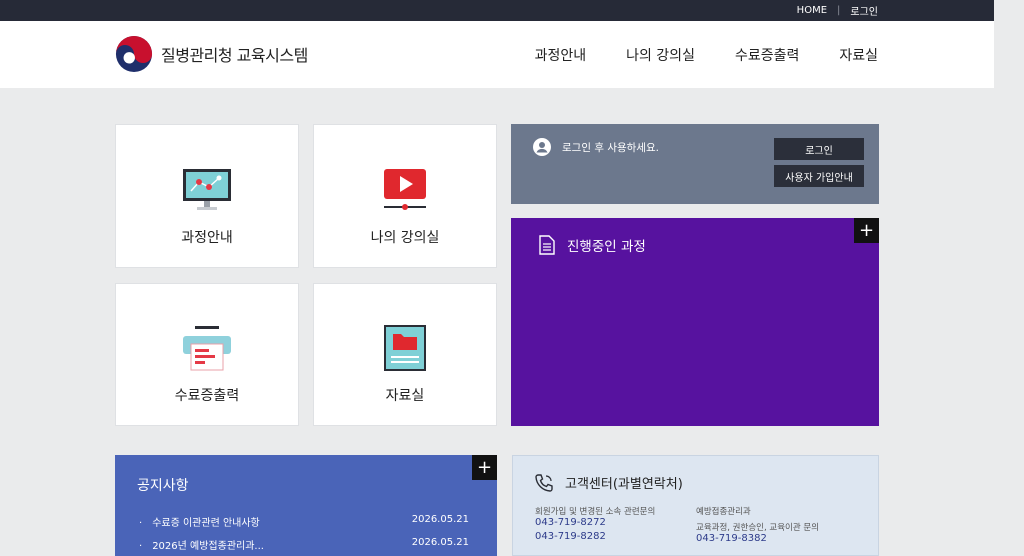 The width and height of the screenshot is (1024, 556). What do you see at coordinates (405, 348) in the screenshot?
I see `folder-board-icon` at bounding box center [405, 348].